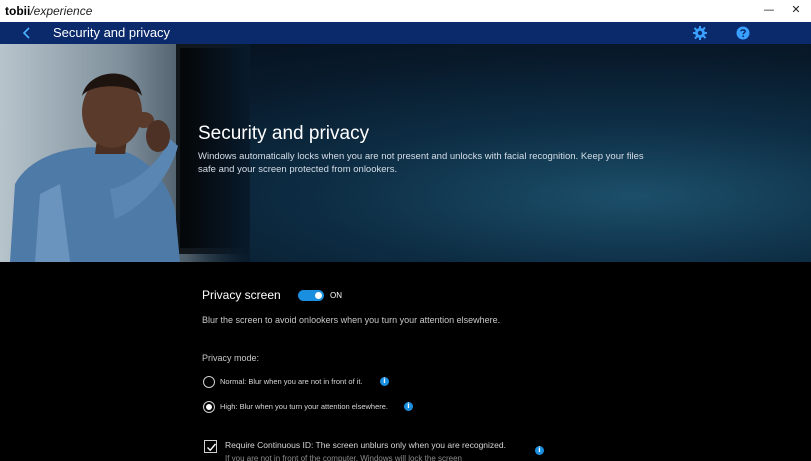 This screenshot has height=461, width=811. Describe the element at coordinates (796, 11) in the screenshot. I see `close-button: ✕` at that location.